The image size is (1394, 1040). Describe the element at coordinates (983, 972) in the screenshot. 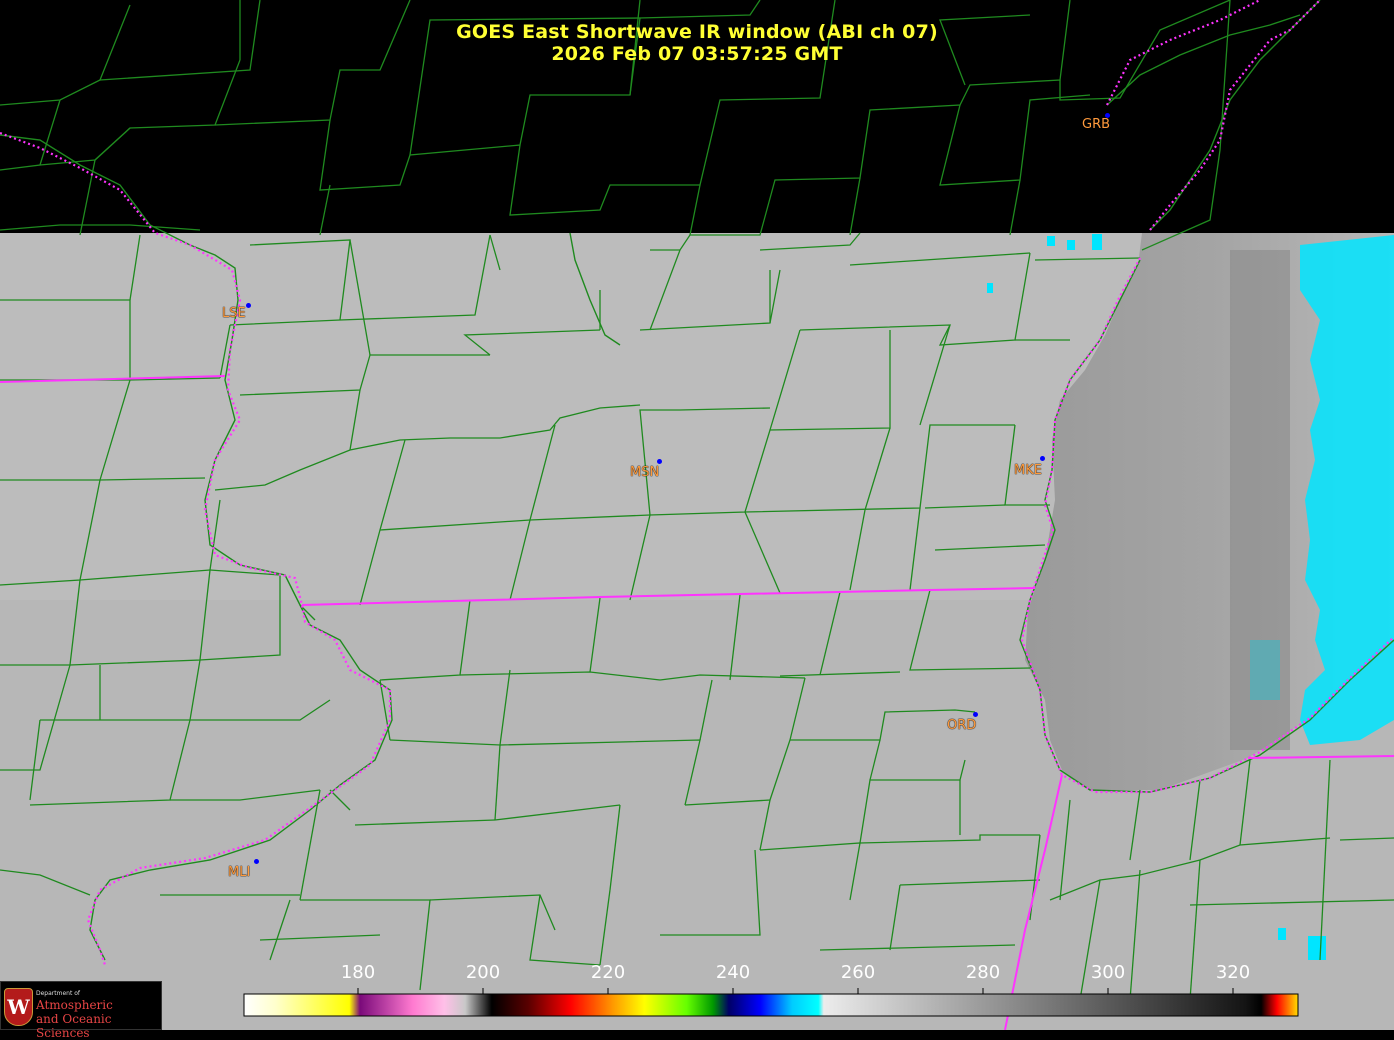

I see `colorbar-tick-280: 280` at that location.